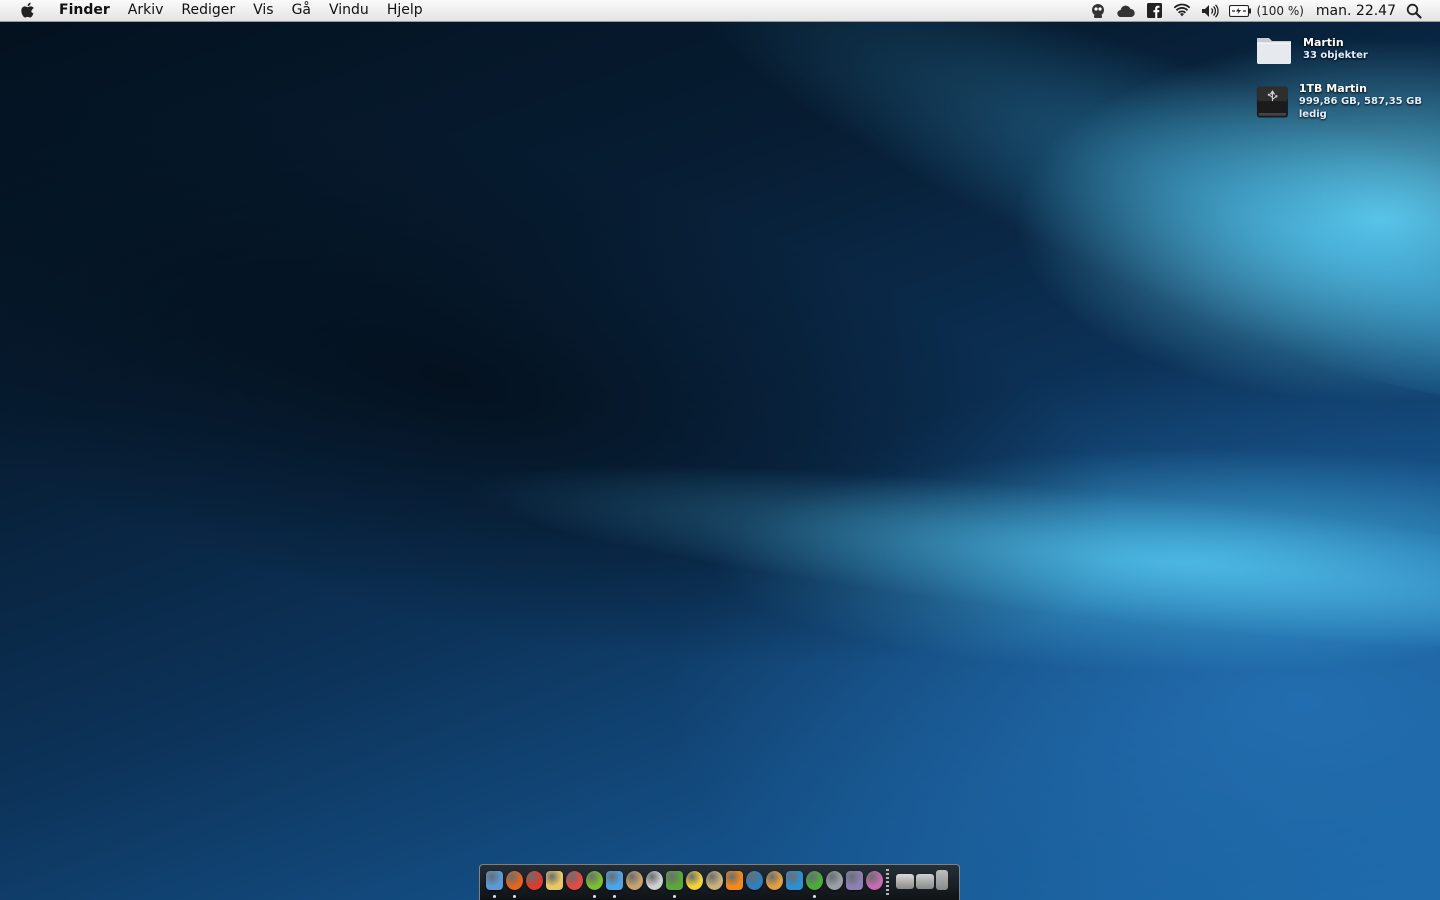 The image size is (1440, 900). What do you see at coordinates (634, 880) in the screenshot?
I see `iphoto-icon` at bounding box center [634, 880].